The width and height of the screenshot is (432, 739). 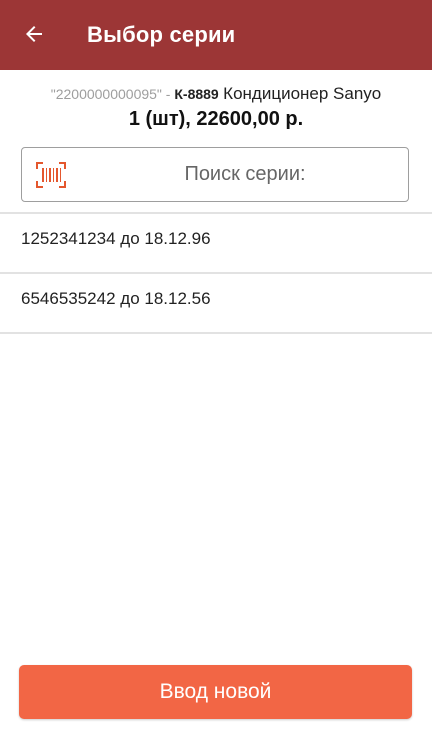 What do you see at coordinates (216, 119) in the screenshot?
I see `product-summary: 1 (шт), 22600,00 р.` at bounding box center [216, 119].